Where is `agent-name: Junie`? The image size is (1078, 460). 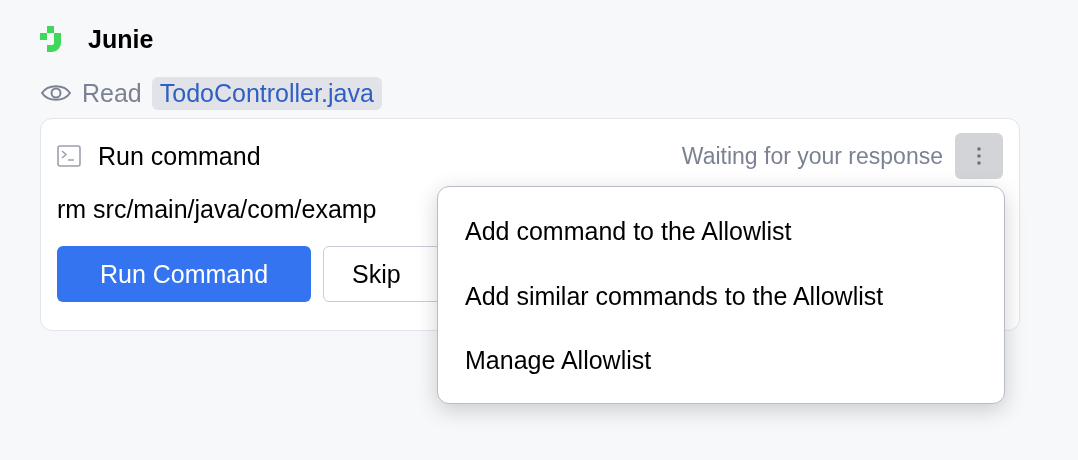 agent-name: Junie is located at coordinates (121, 39).